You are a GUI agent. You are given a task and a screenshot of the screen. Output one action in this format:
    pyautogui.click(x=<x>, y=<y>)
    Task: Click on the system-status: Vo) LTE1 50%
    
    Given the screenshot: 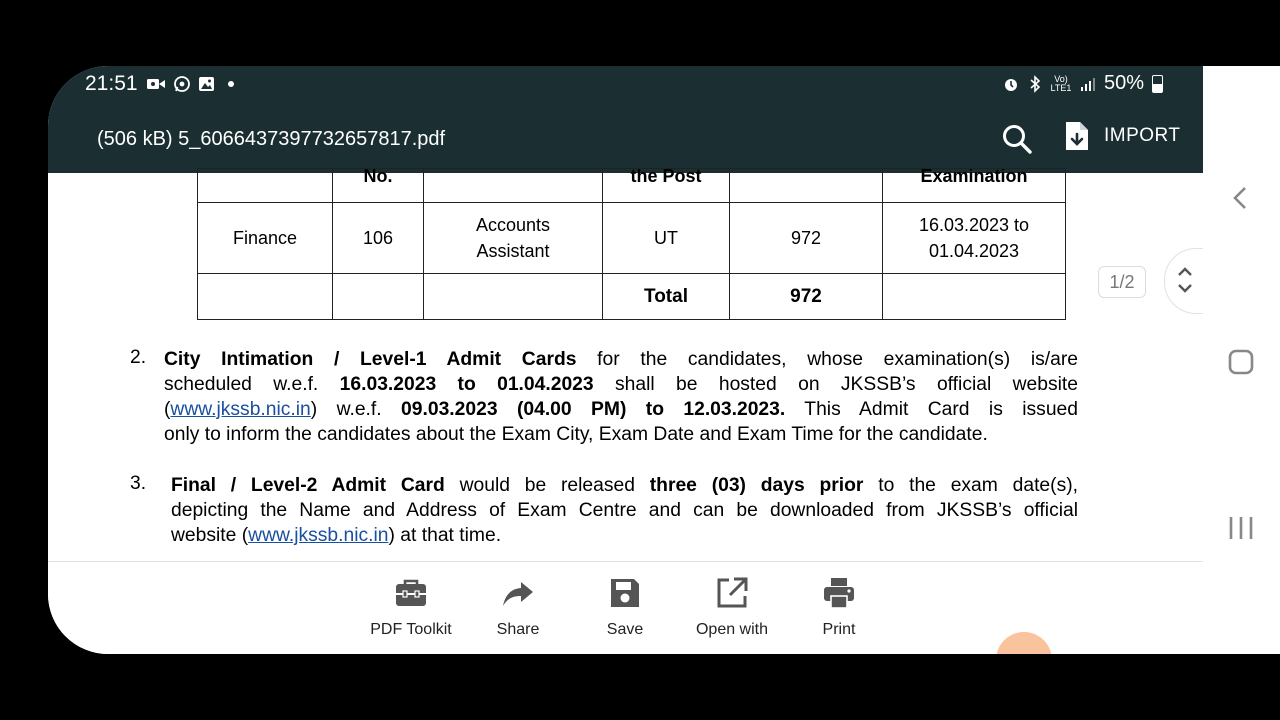 What is the action you would take?
    pyautogui.click(x=1082, y=83)
    